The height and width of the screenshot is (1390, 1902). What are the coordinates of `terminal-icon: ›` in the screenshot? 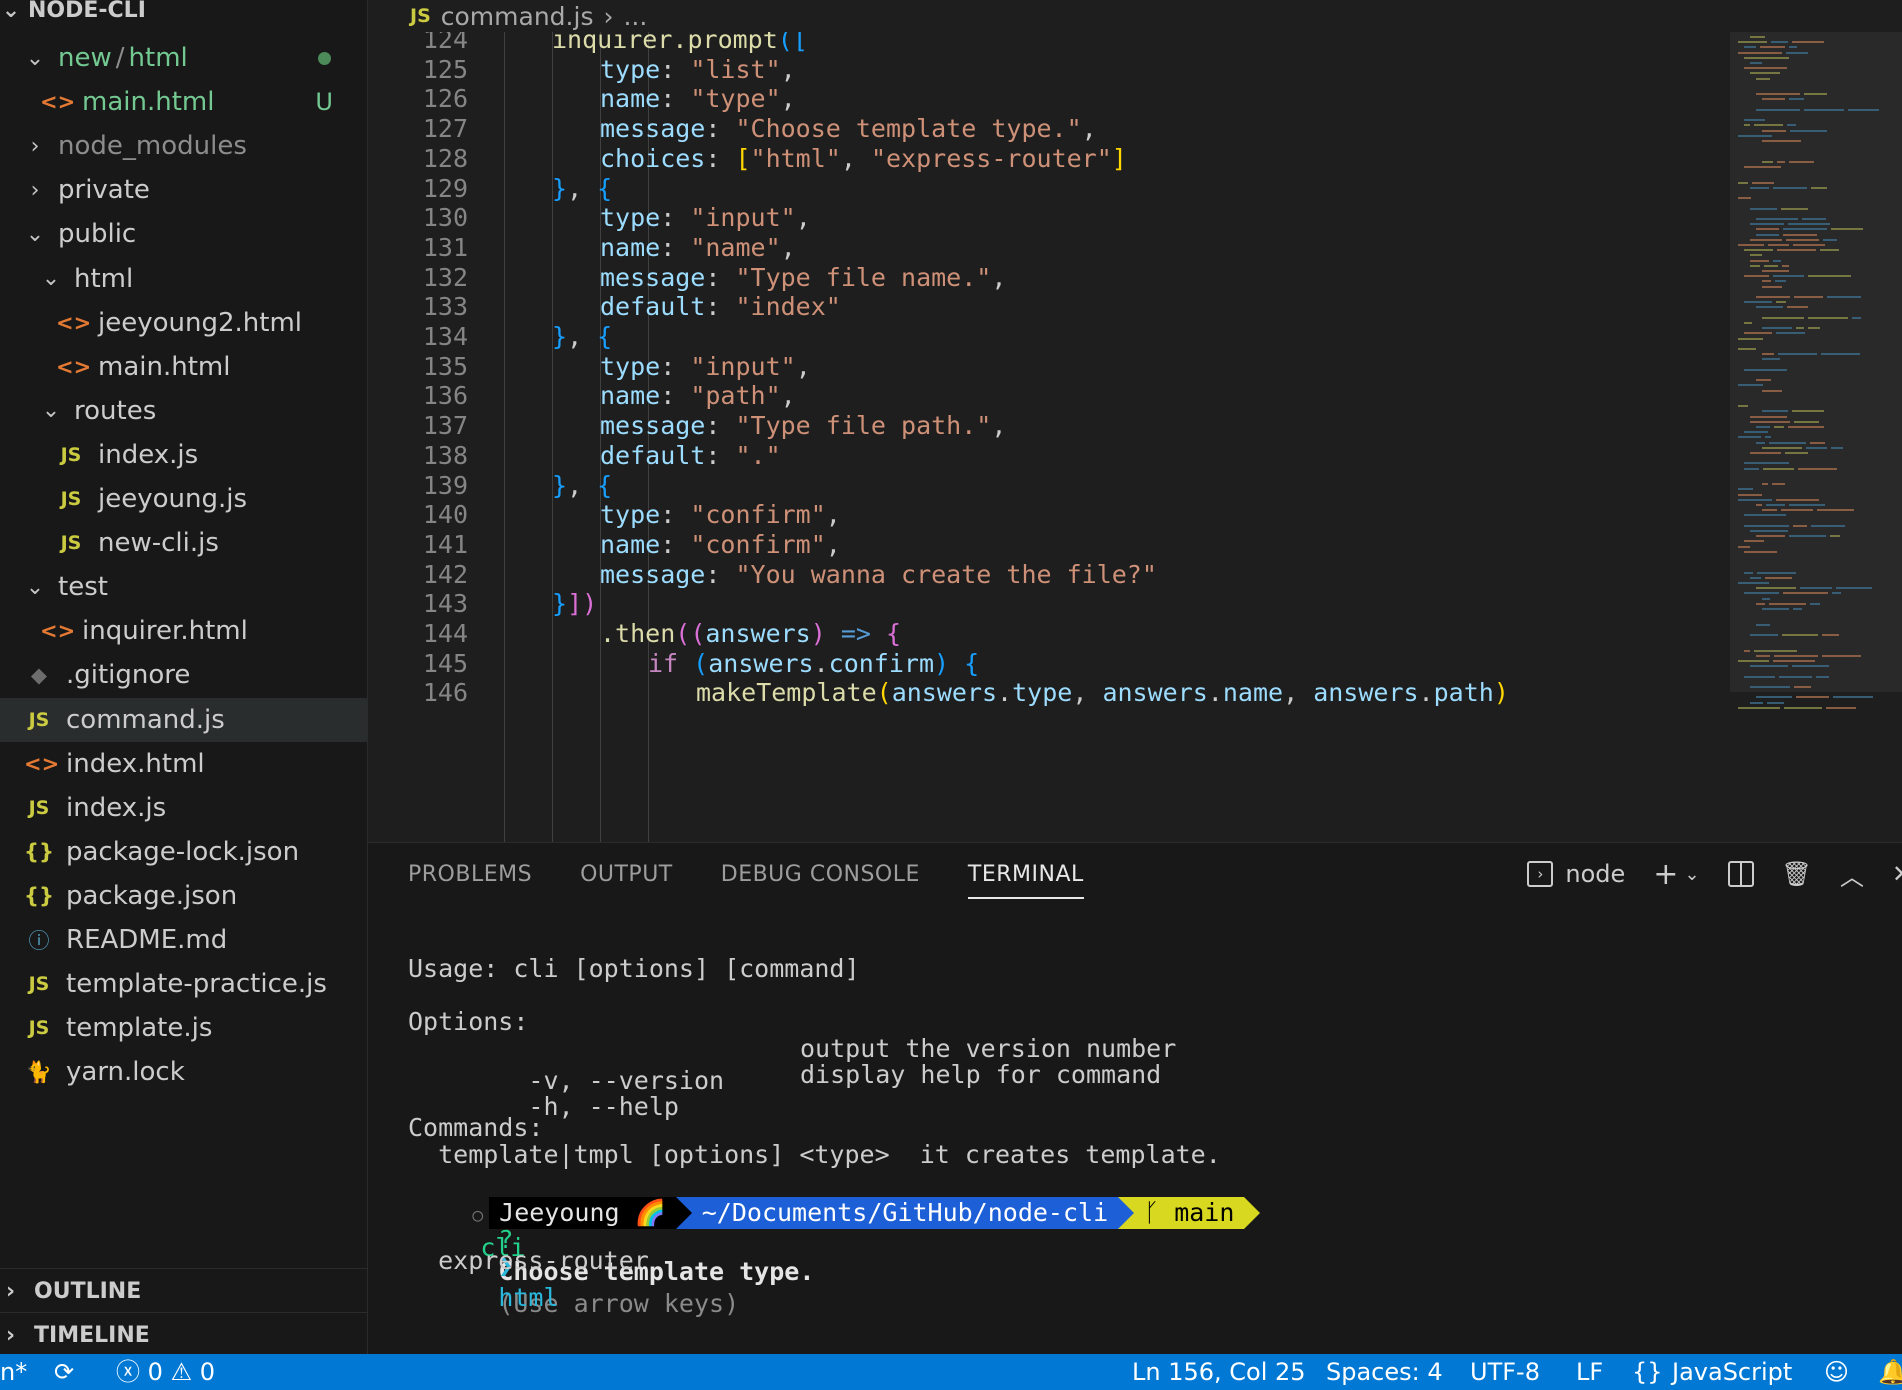 It's located at (1540, 874).